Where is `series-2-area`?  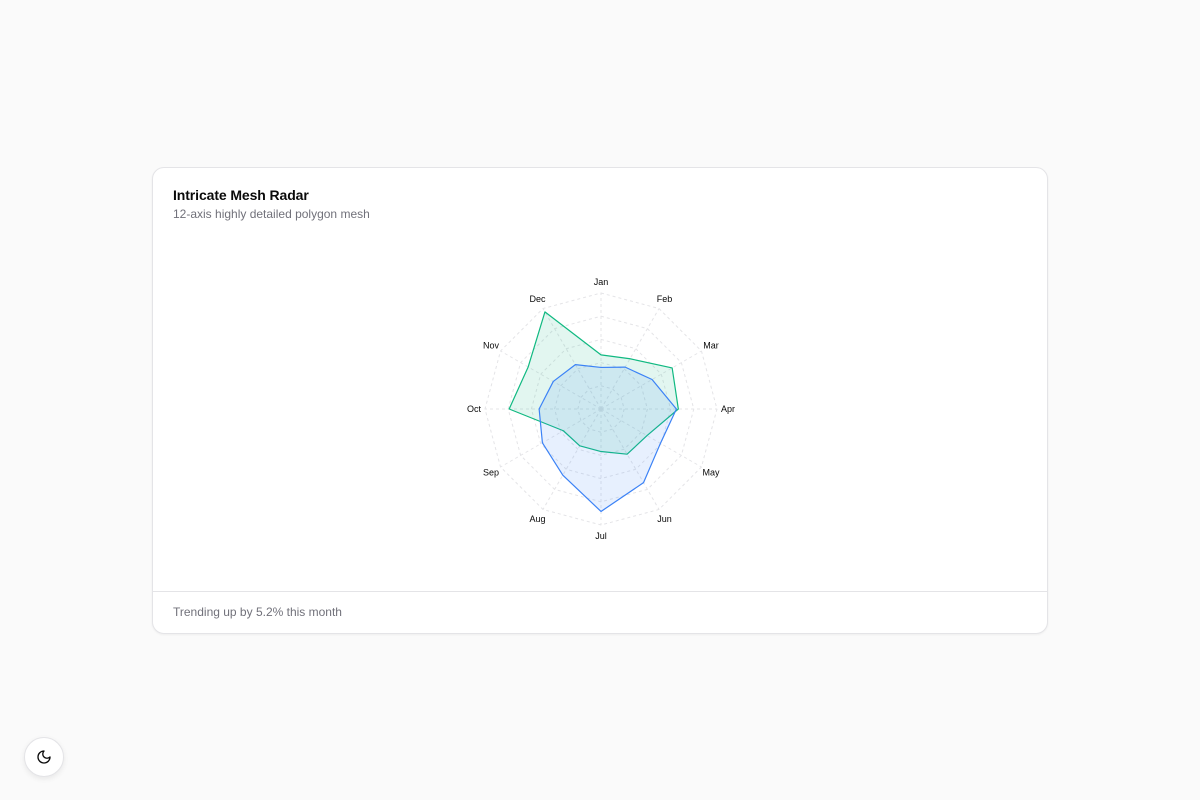
series-2-area is located at coordinates (608, 438).